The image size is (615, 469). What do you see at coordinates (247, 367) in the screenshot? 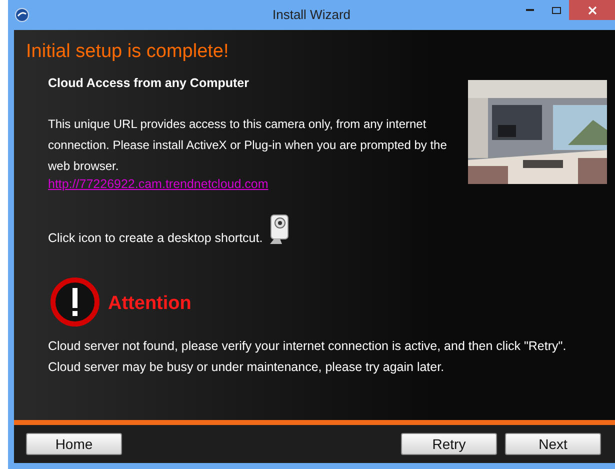
I see `error-message: Cloud server may be busy or under maintenance, please try again later.` at bounding box center [247, 367].